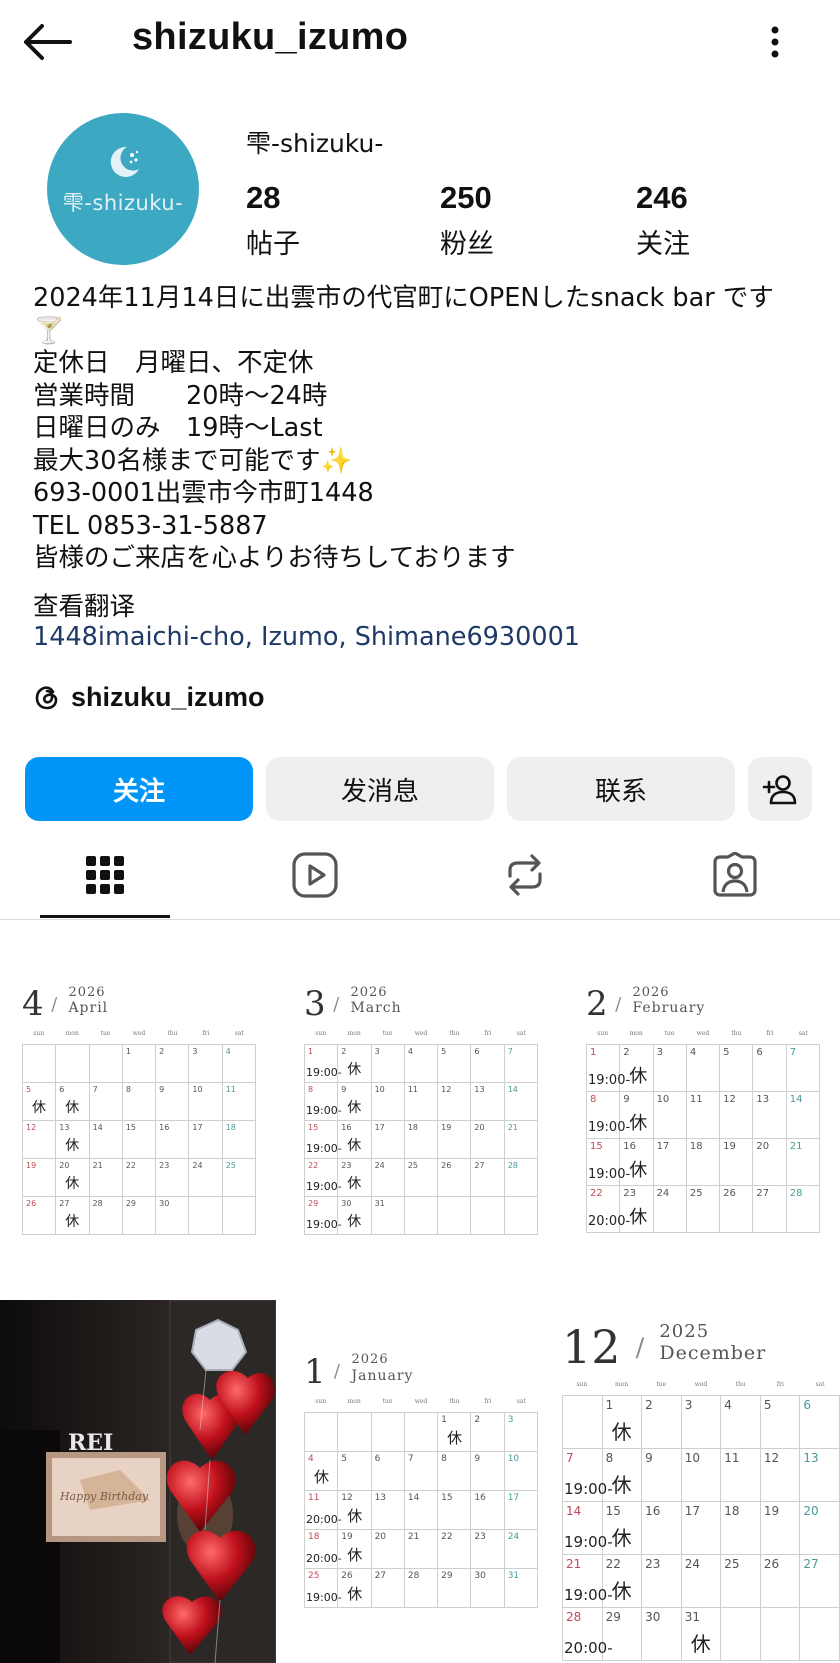 The width and height of the screenshot is (840, 1663). What do you see at coordinates (662, 197) in the screenshot?
I see `stat-following-count: 246` at bounding box center [662, 197].